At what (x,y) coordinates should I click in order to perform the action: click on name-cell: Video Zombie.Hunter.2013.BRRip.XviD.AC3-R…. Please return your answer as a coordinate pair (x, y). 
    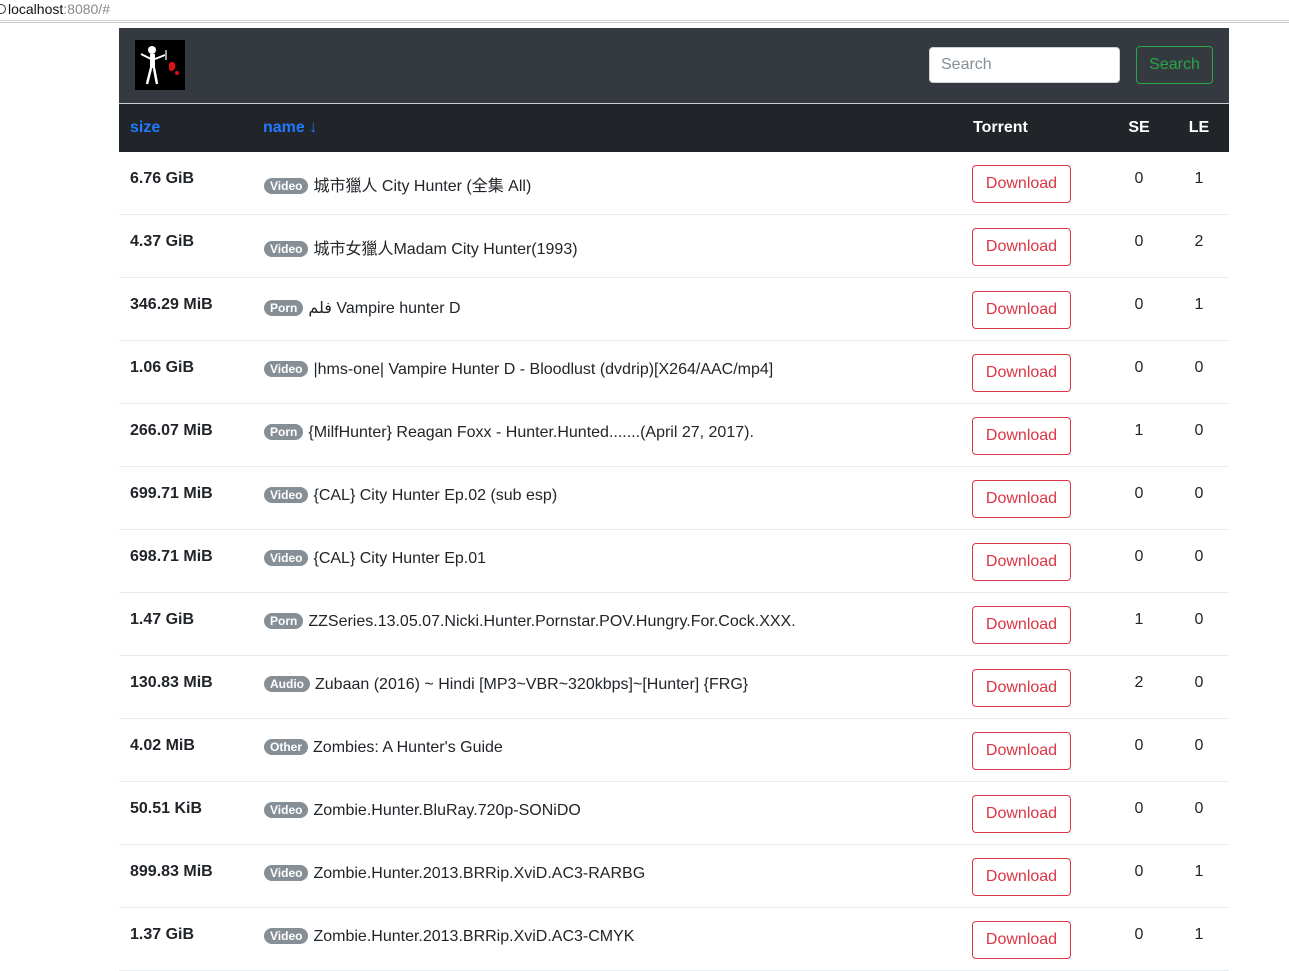
    Looking at the image, I should click on (607, 876).